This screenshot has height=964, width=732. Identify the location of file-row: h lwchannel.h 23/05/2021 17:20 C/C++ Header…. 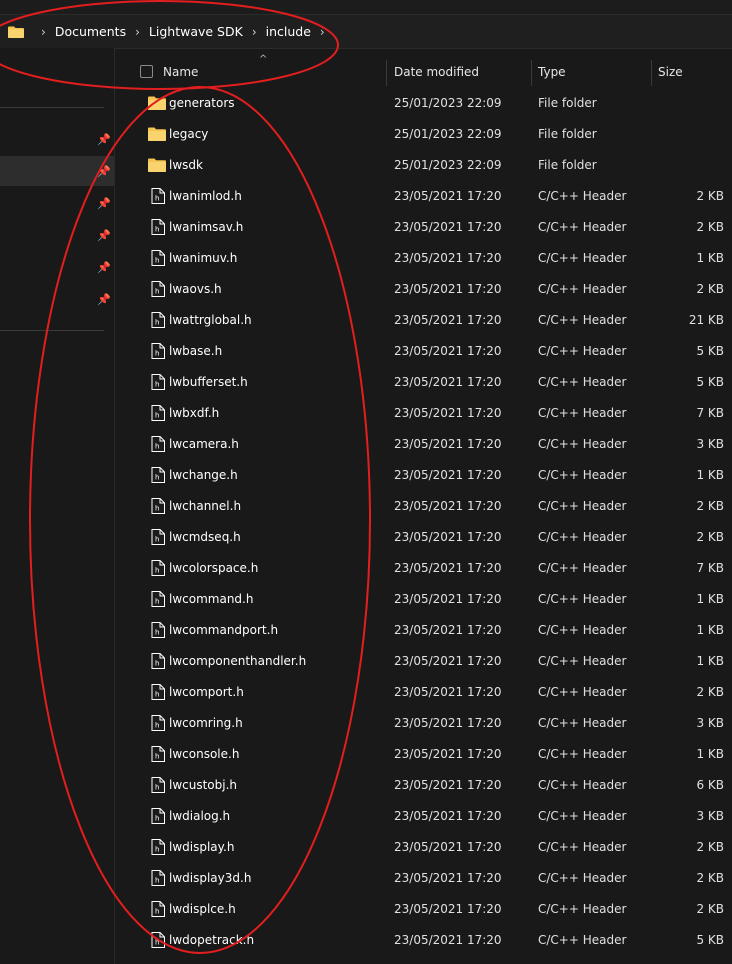
(423, 506).